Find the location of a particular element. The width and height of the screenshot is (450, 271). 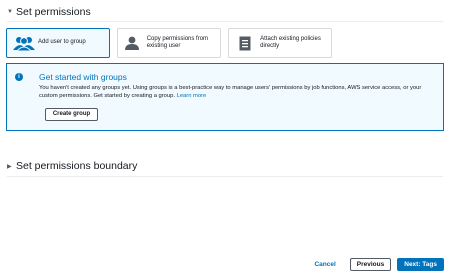

section-title: Set permissions boundary is located at coordinates (77, 166).